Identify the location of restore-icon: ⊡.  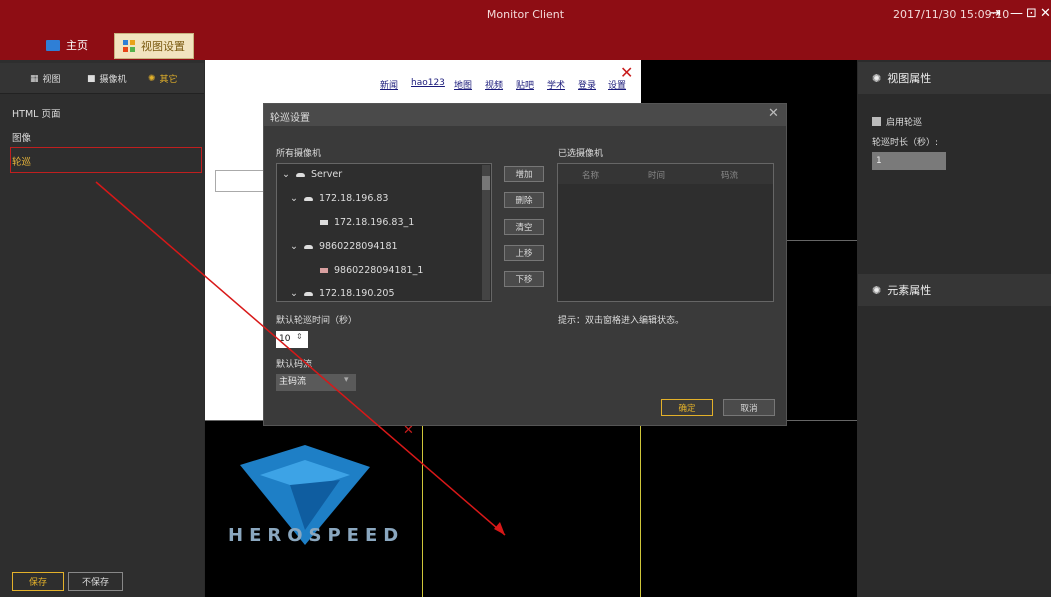
(1031, 13).